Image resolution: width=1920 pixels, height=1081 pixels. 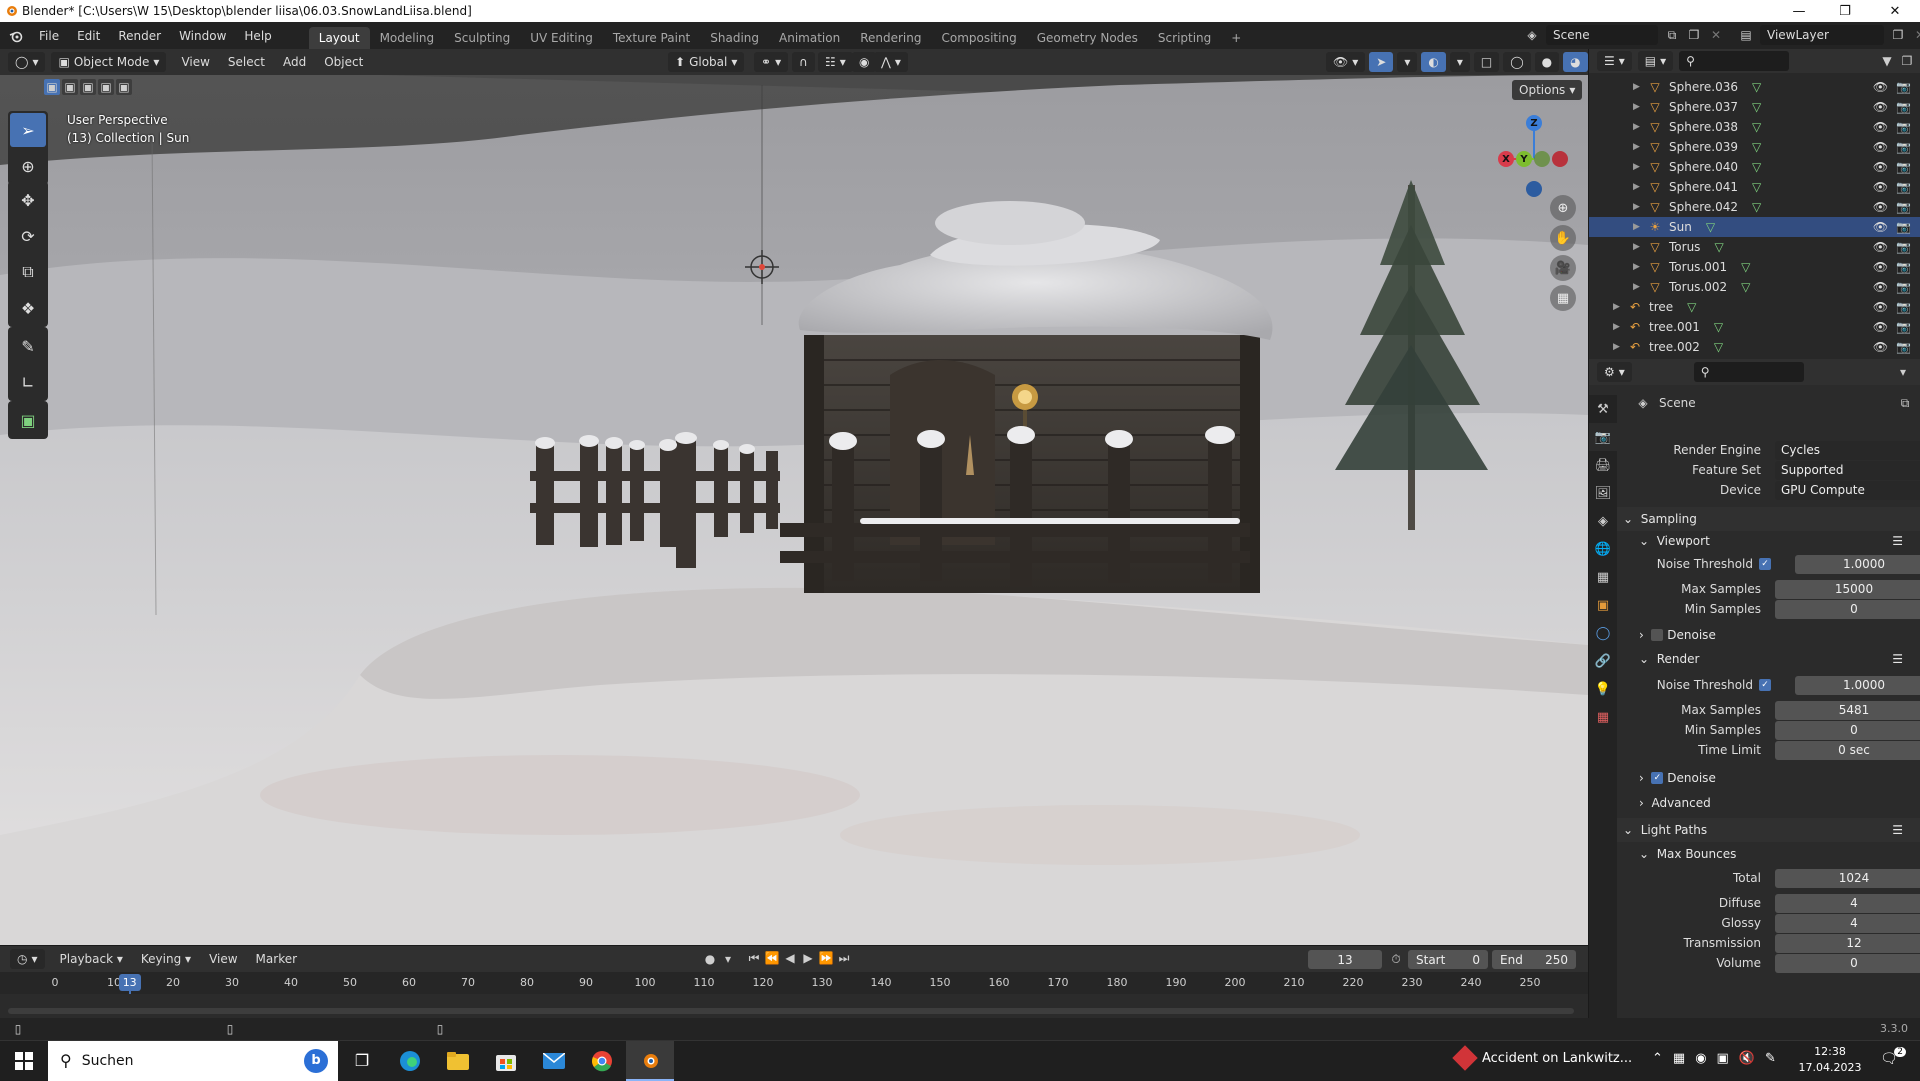 What do you see at coordinates (1768, 803) in the screenshot?
I see `advanced-subpanel: › Advanced` at bounding box center [1768, 803].